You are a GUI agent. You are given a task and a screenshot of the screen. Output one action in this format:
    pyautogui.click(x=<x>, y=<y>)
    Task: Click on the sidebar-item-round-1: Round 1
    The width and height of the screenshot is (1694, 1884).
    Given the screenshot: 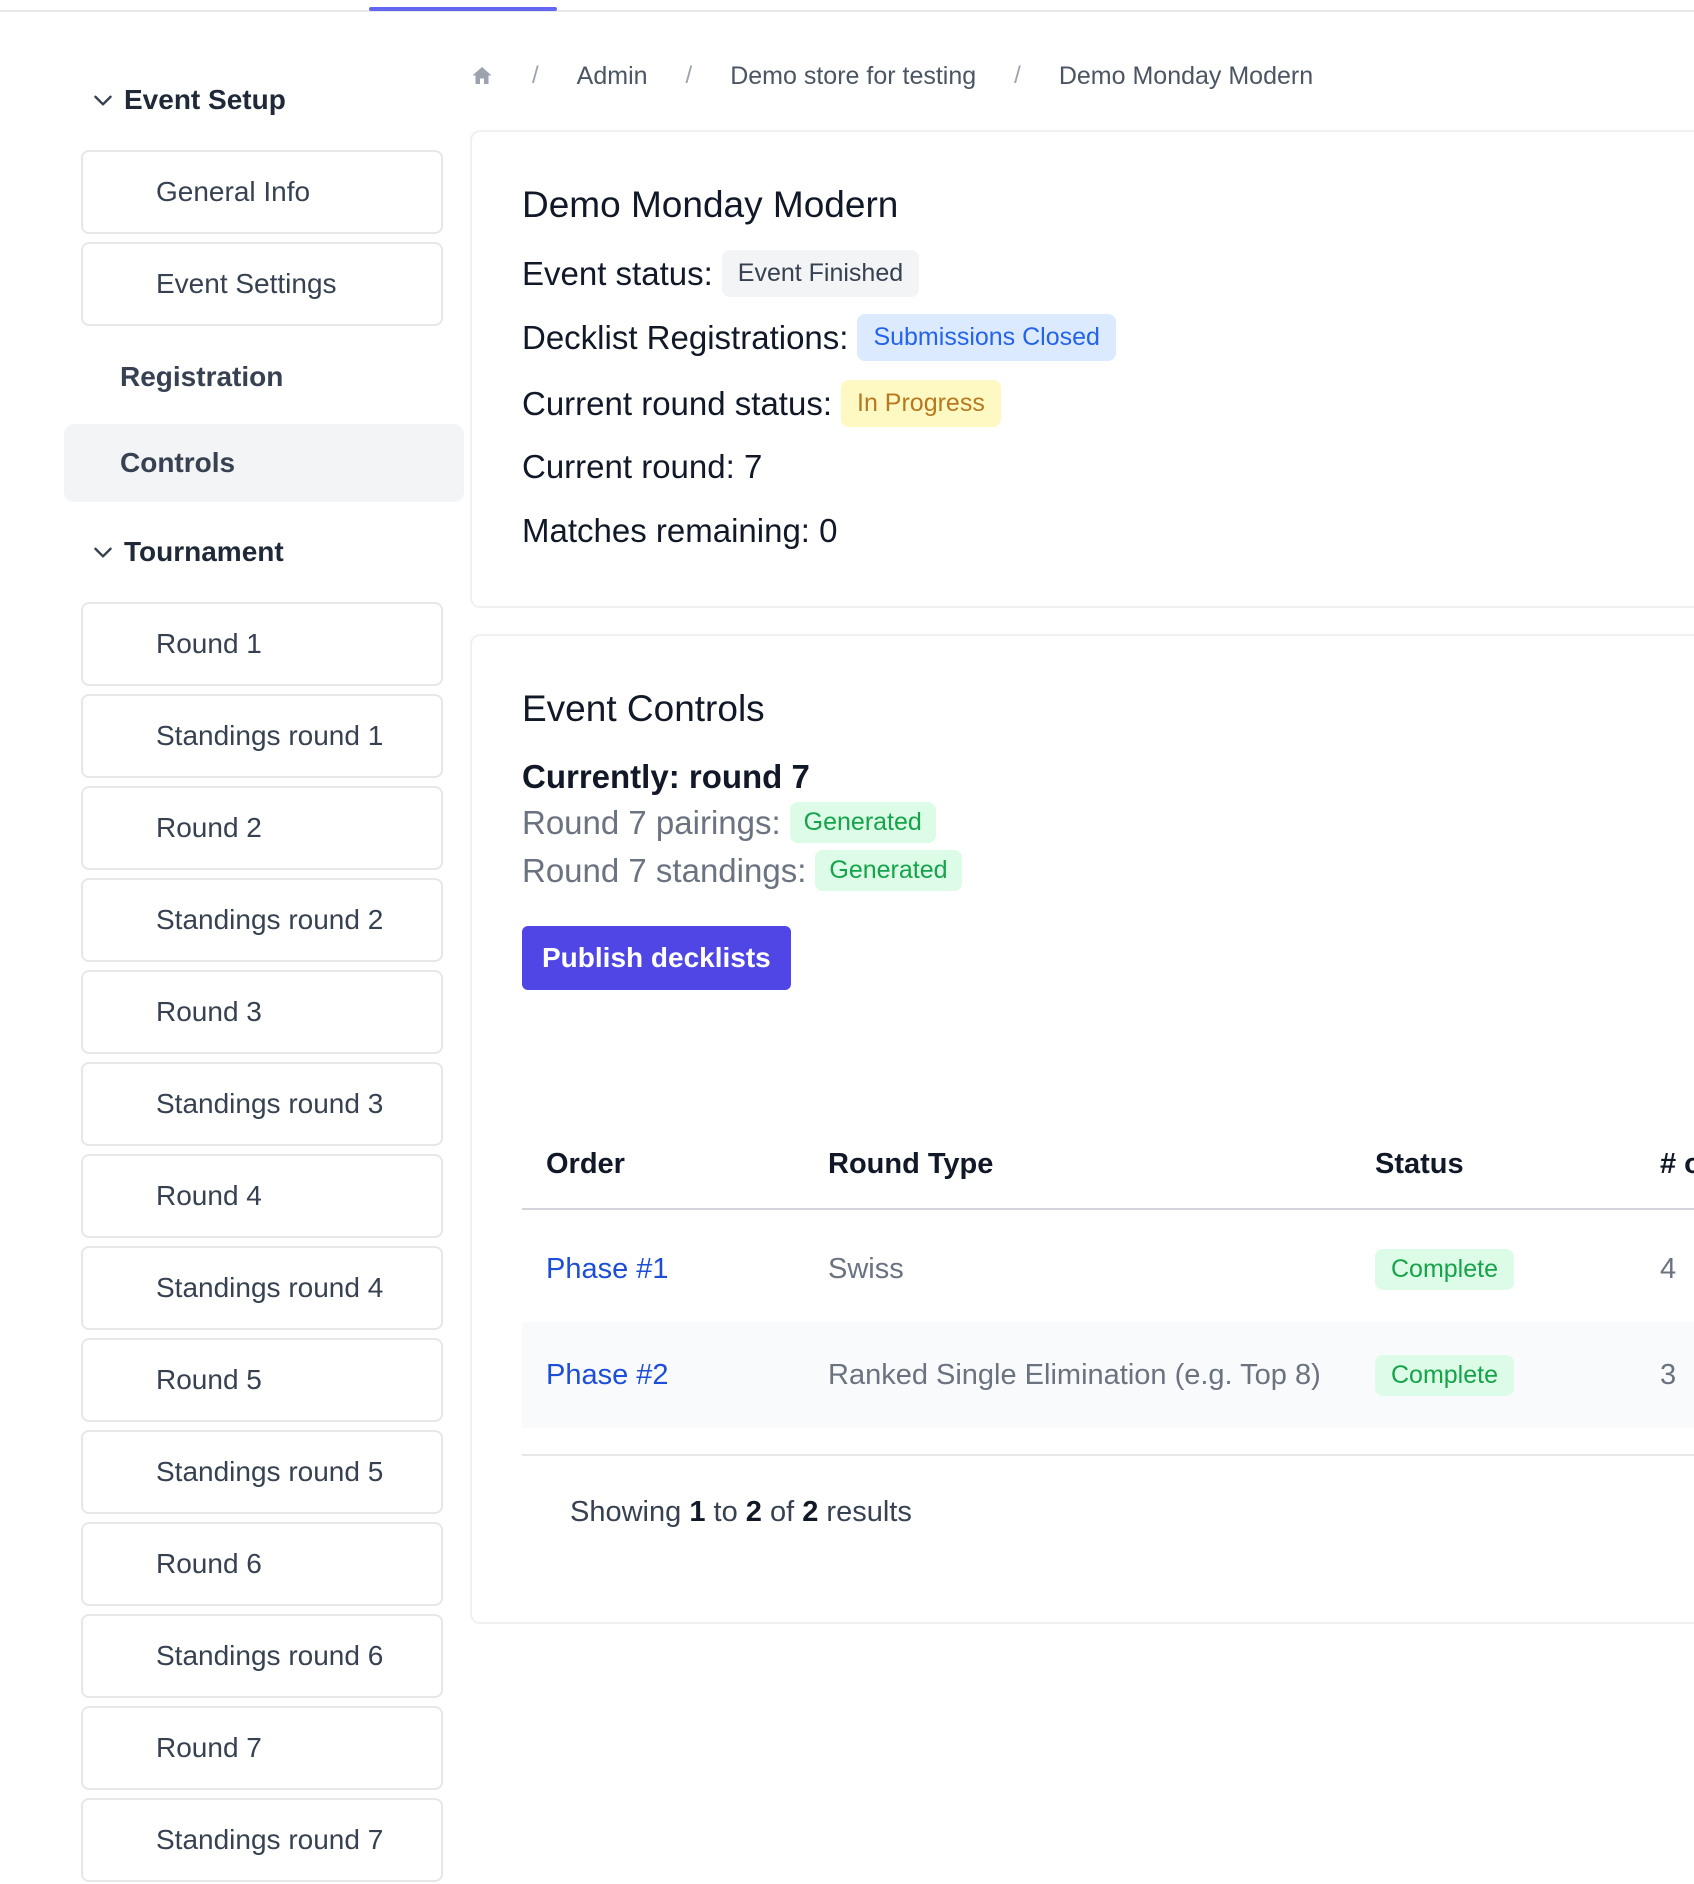 What is the action you would take?
    pyautogui.click(x=262, y=644)
    